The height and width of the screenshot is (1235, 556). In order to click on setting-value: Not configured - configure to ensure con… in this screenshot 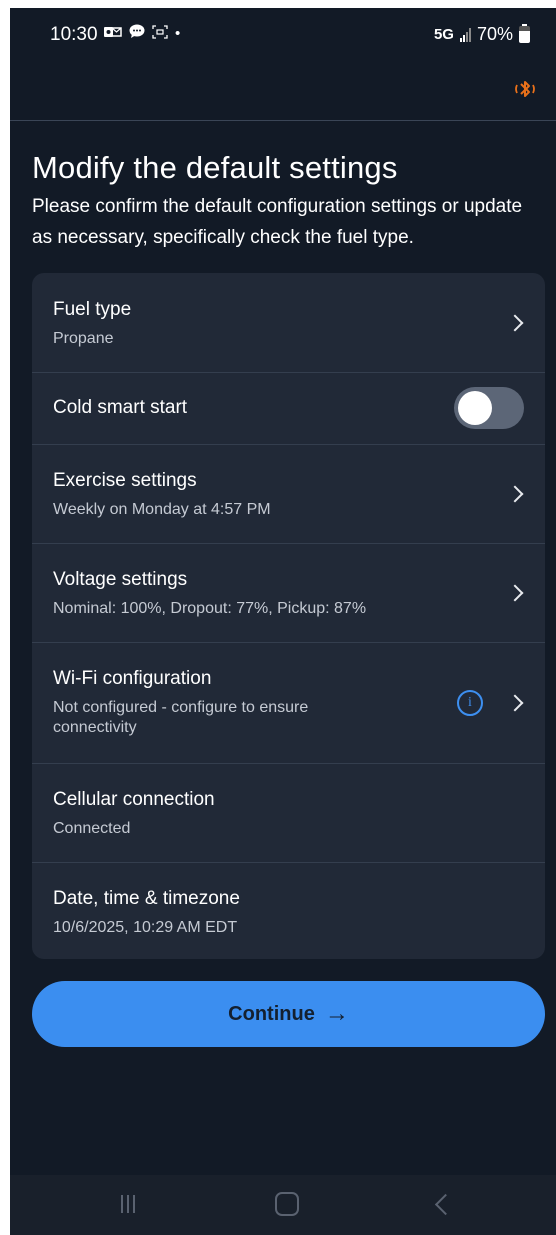, I will do `click(181, 717)`.